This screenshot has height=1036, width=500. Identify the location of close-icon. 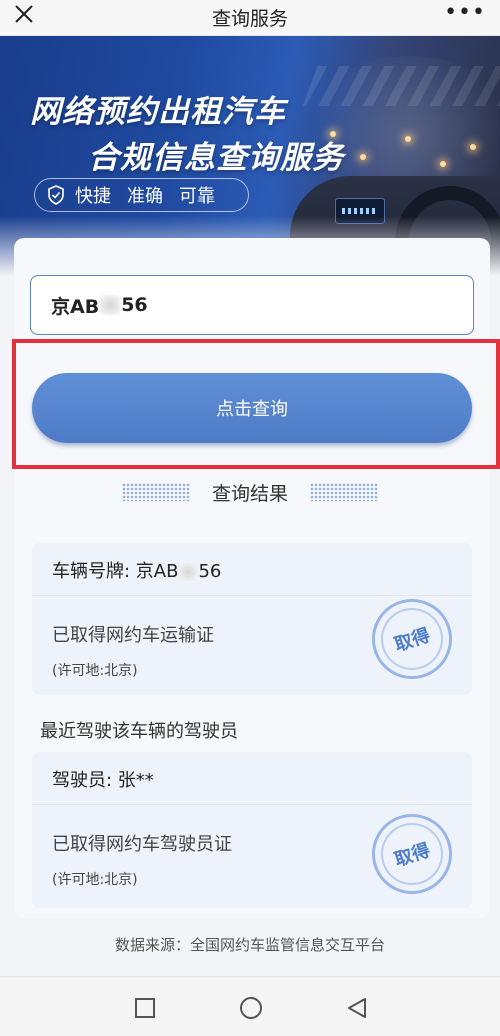
(24, 17).